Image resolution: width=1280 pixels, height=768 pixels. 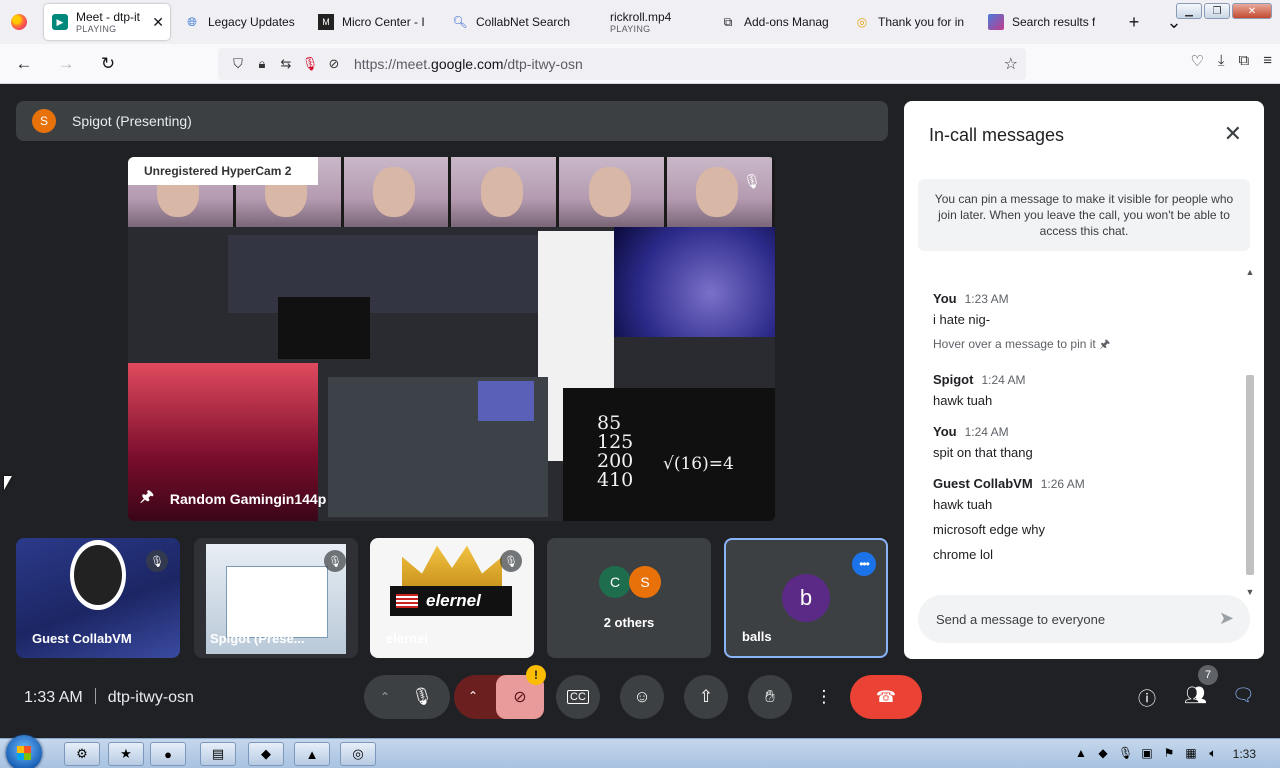 I want to click on lock-icon: 🔒︎, so click(x=262, y=64).